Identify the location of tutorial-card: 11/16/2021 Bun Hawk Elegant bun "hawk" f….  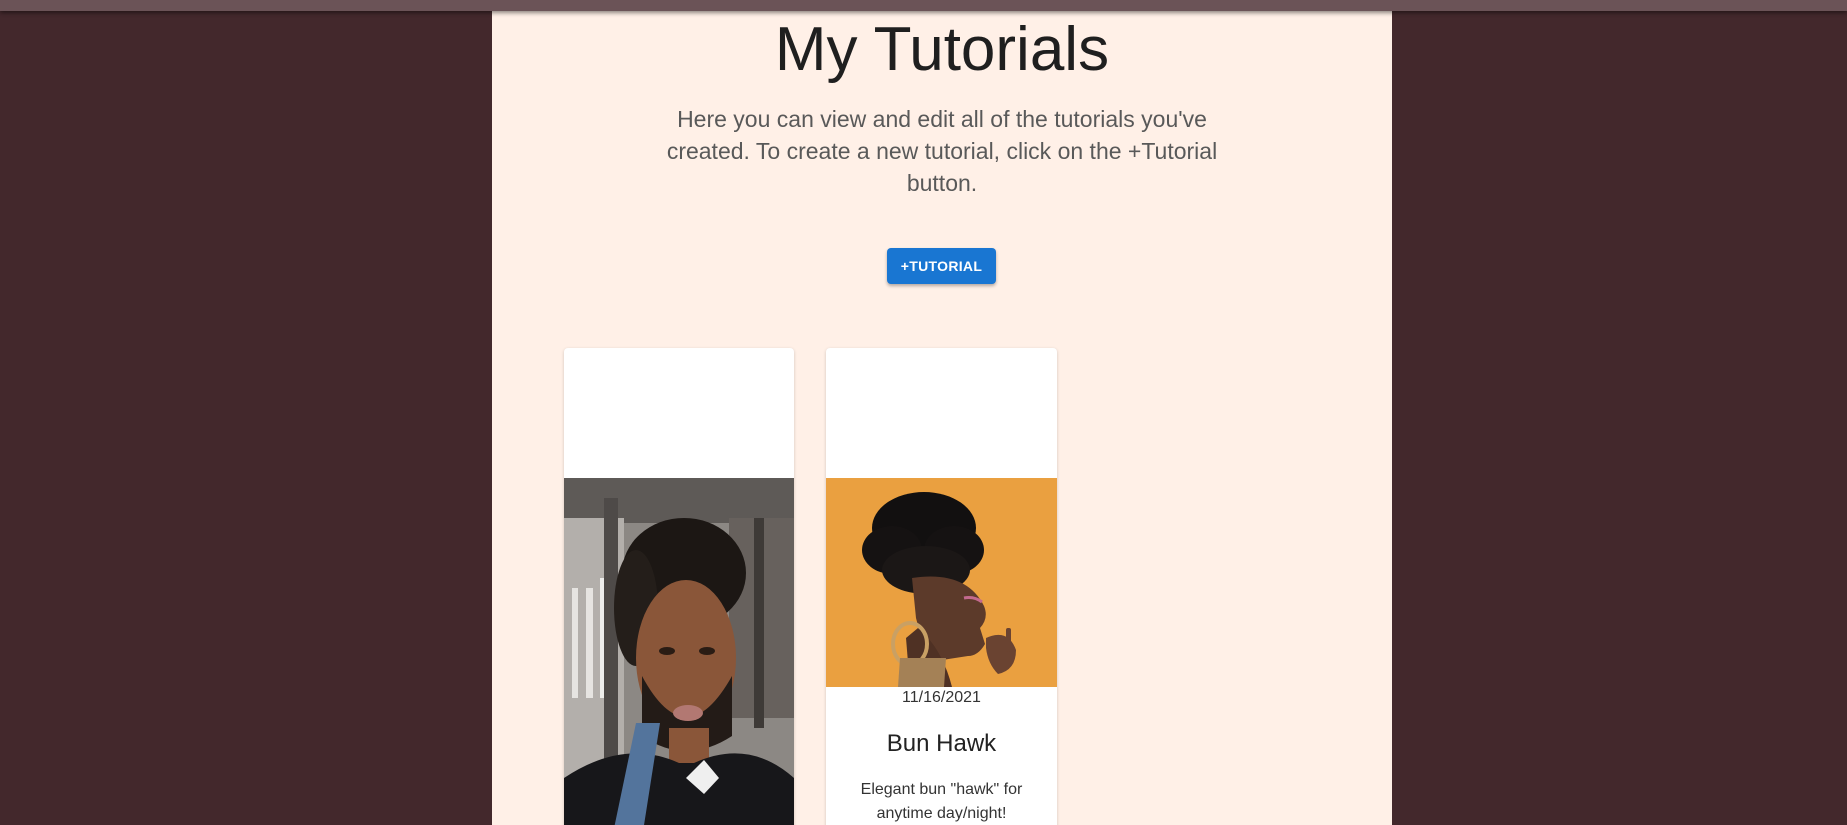
(941, 586).